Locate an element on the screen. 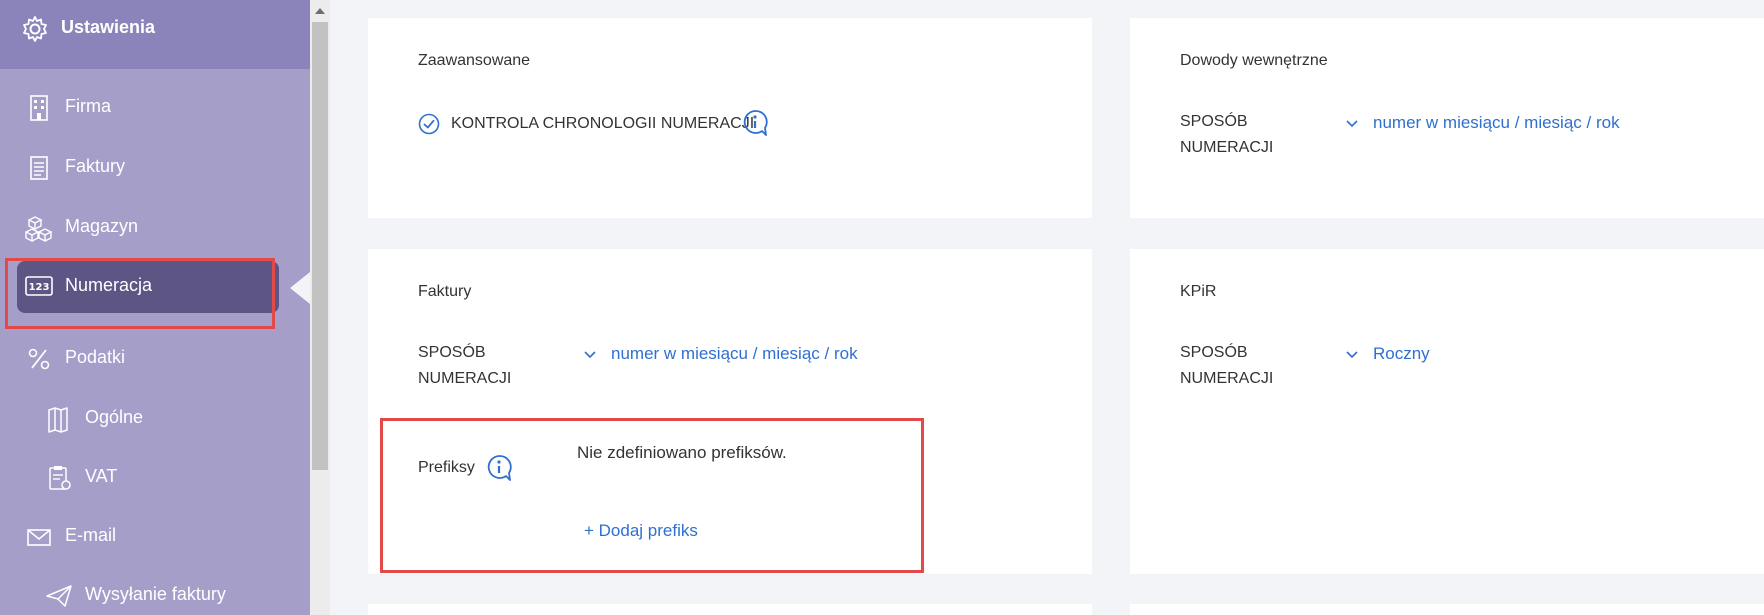 The height and width of the screenshot is (615, 1764). prefixes-label: Prefiksy is located at coordinates (446, 467).